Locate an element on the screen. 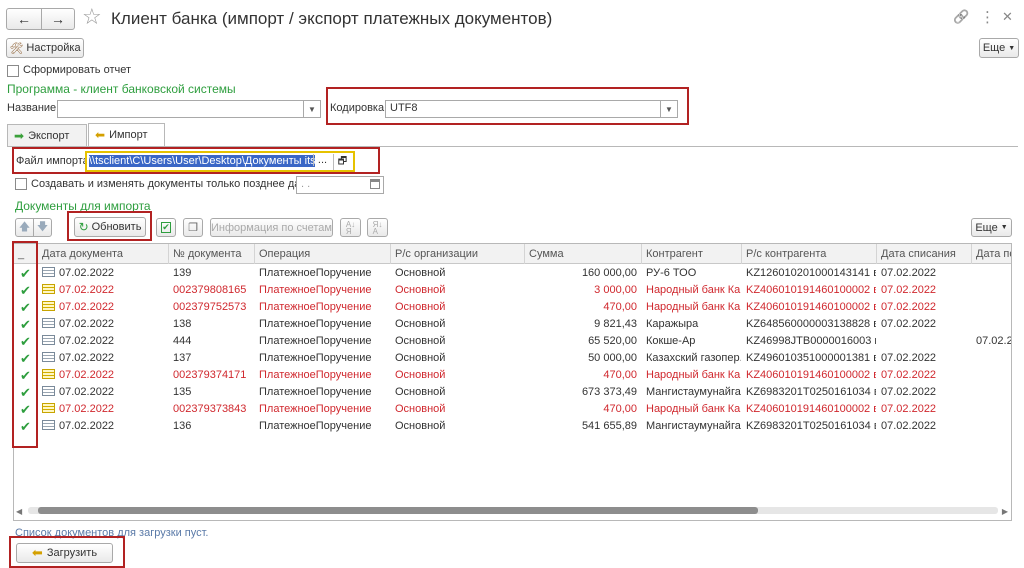 The width and height of the screenshot is (1024, 568). sort-desc-icon: Я↓ A is located at coordinates (377, 227).